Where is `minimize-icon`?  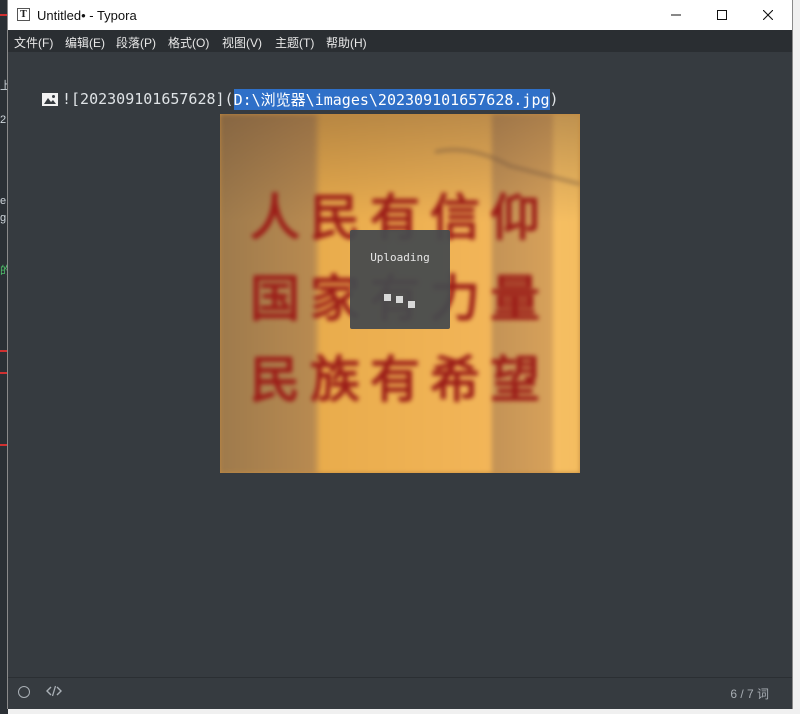 minimize-icon is located at coordinates (676, 15).